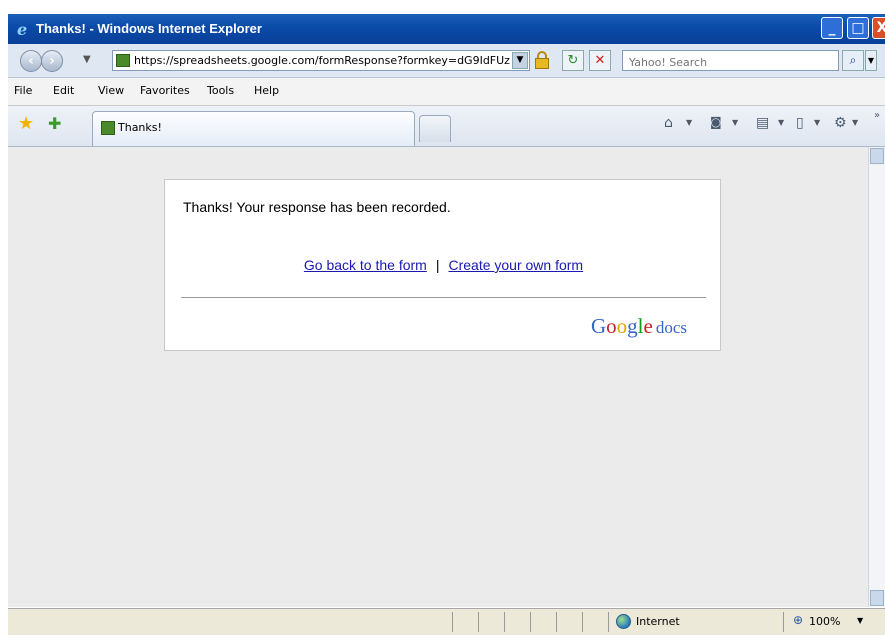  I want to click on close-button: X, so click(878, 28).